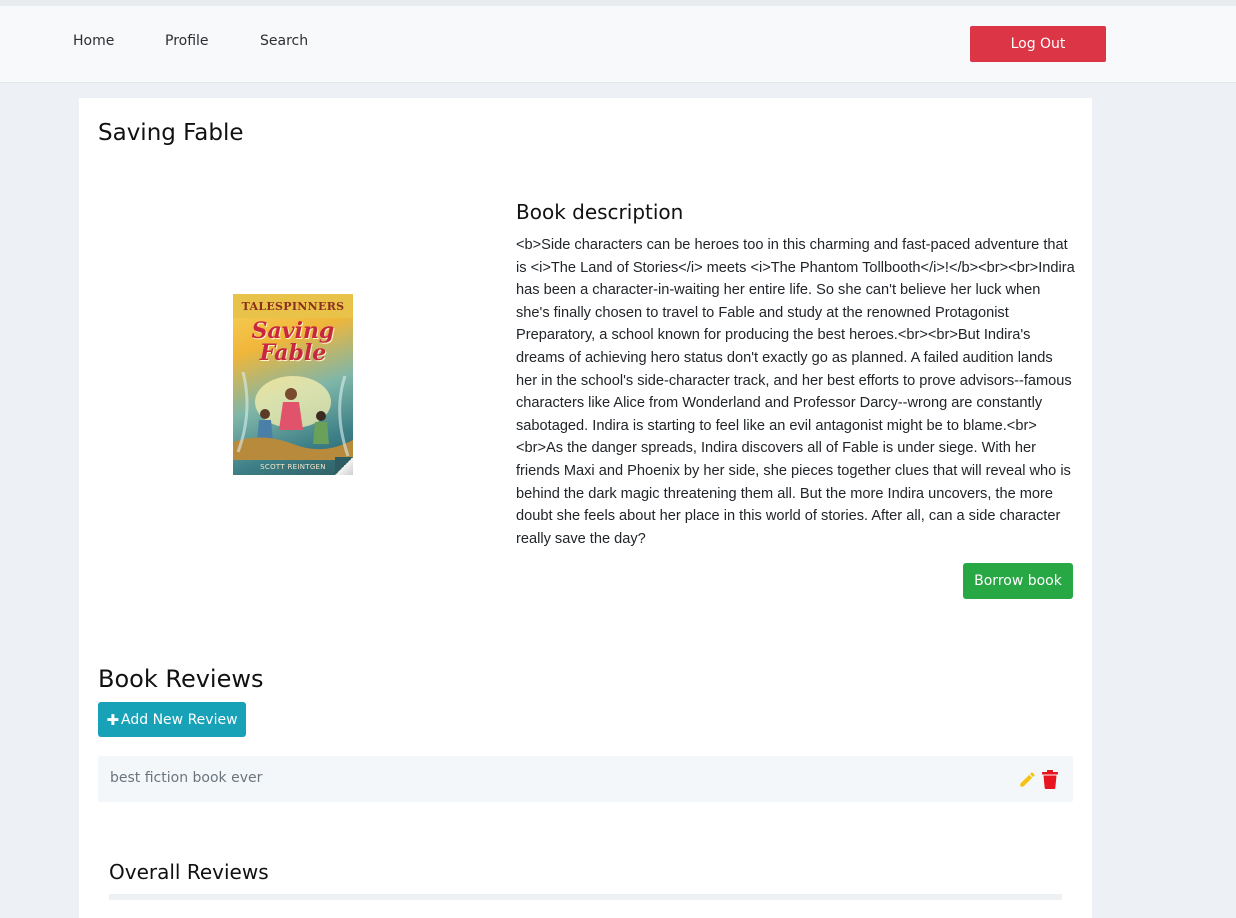 The image size is (1236, 918). What do you see at coordinates (293, 416) in the screenshot?
I see `cover-illustration` at bounding box center [293, 416].